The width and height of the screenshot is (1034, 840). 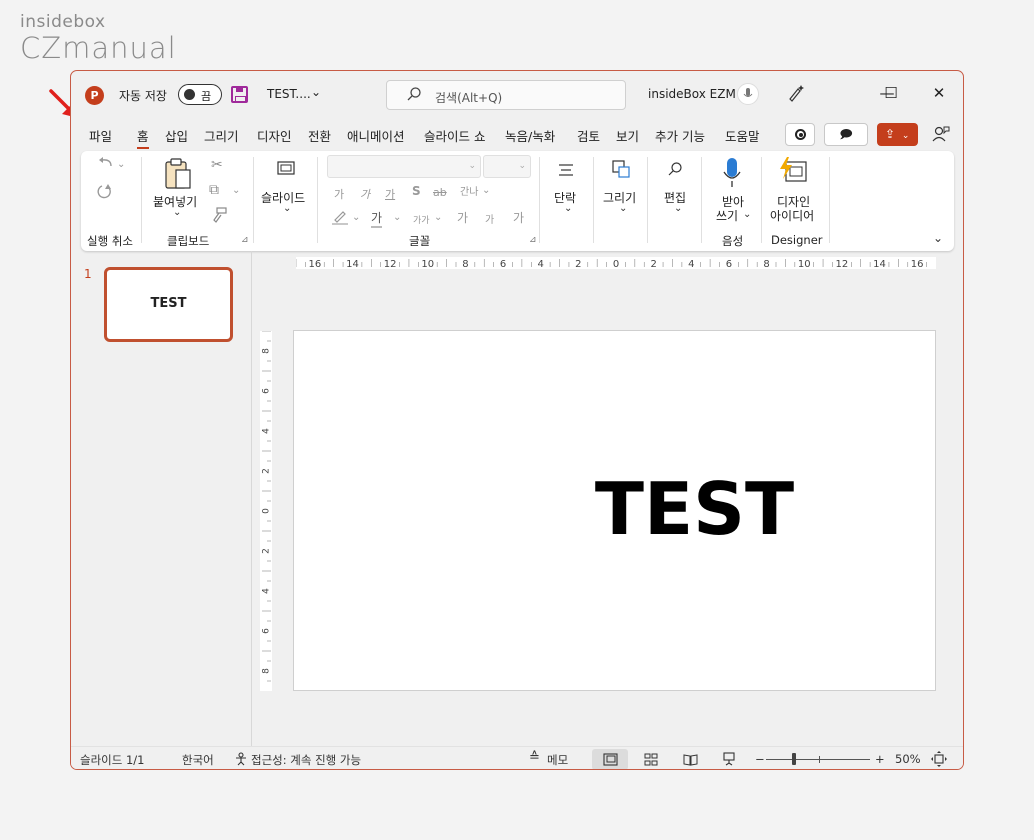 What do you see at coordinates (219, 215) in the screenshot?
I see `format-painter-icon` at bounding box center [219, 215].